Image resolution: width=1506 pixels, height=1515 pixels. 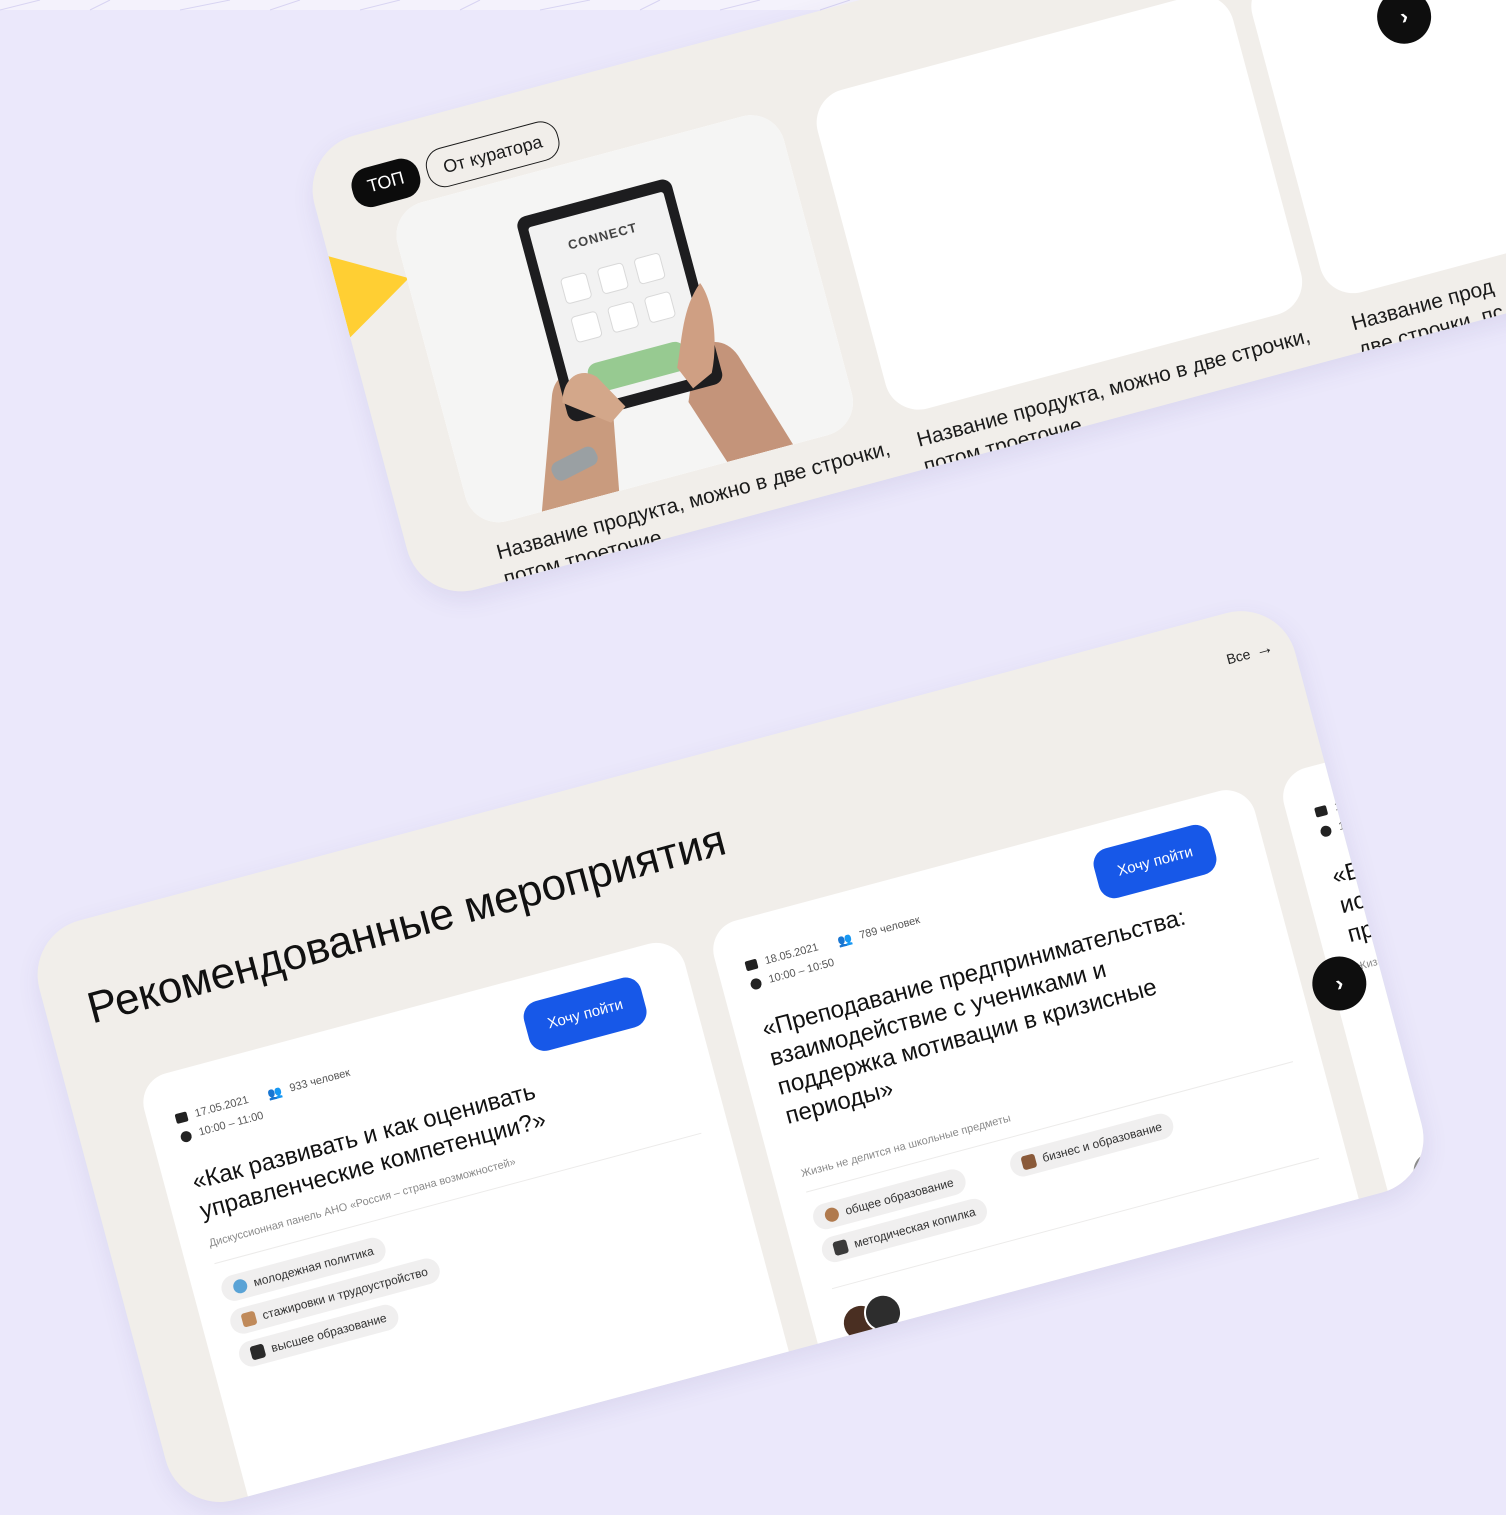 I want to click on event-date: 10, so click(x=1341, y=806).